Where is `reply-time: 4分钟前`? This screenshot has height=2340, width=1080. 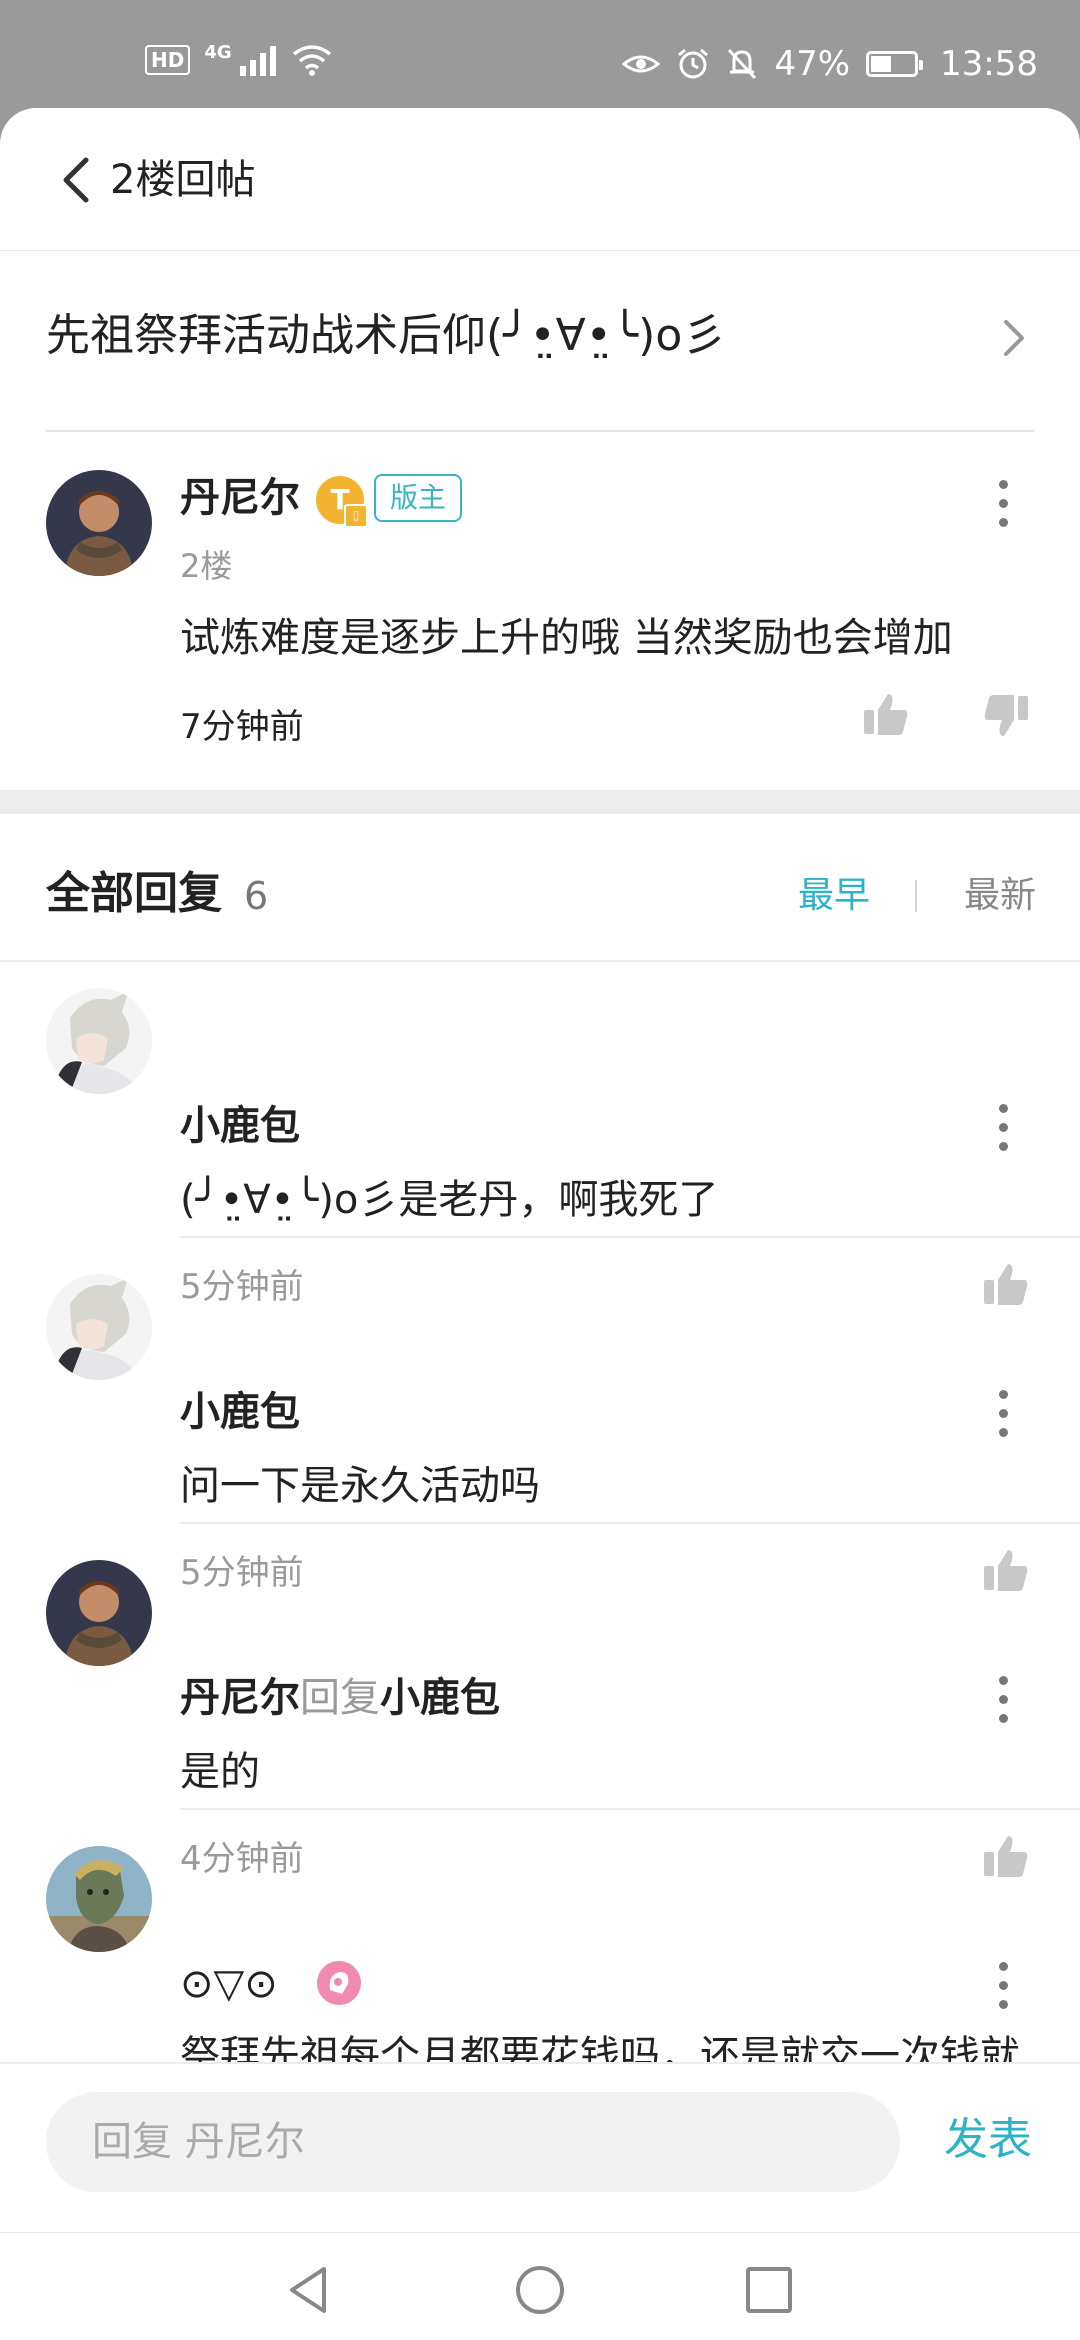
reply-time: 4分钟前 is located at coordinates (242, 1859).